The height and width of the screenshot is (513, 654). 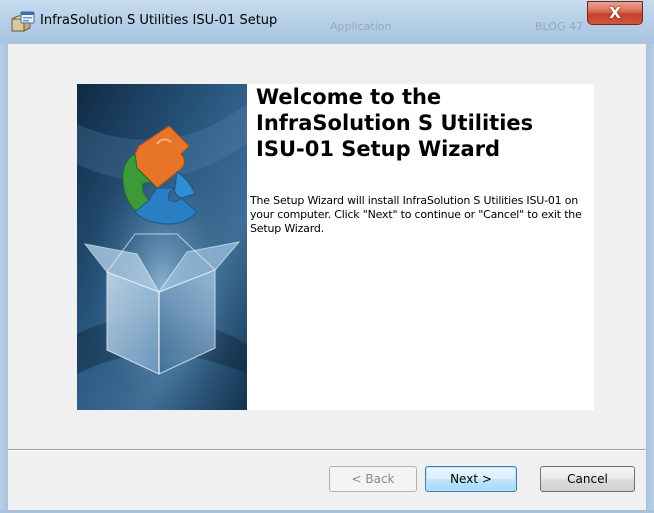 What do you see at coordinates (327, 450) in the screenshot?
I see `button-separator` at bounding box center [327, 450].